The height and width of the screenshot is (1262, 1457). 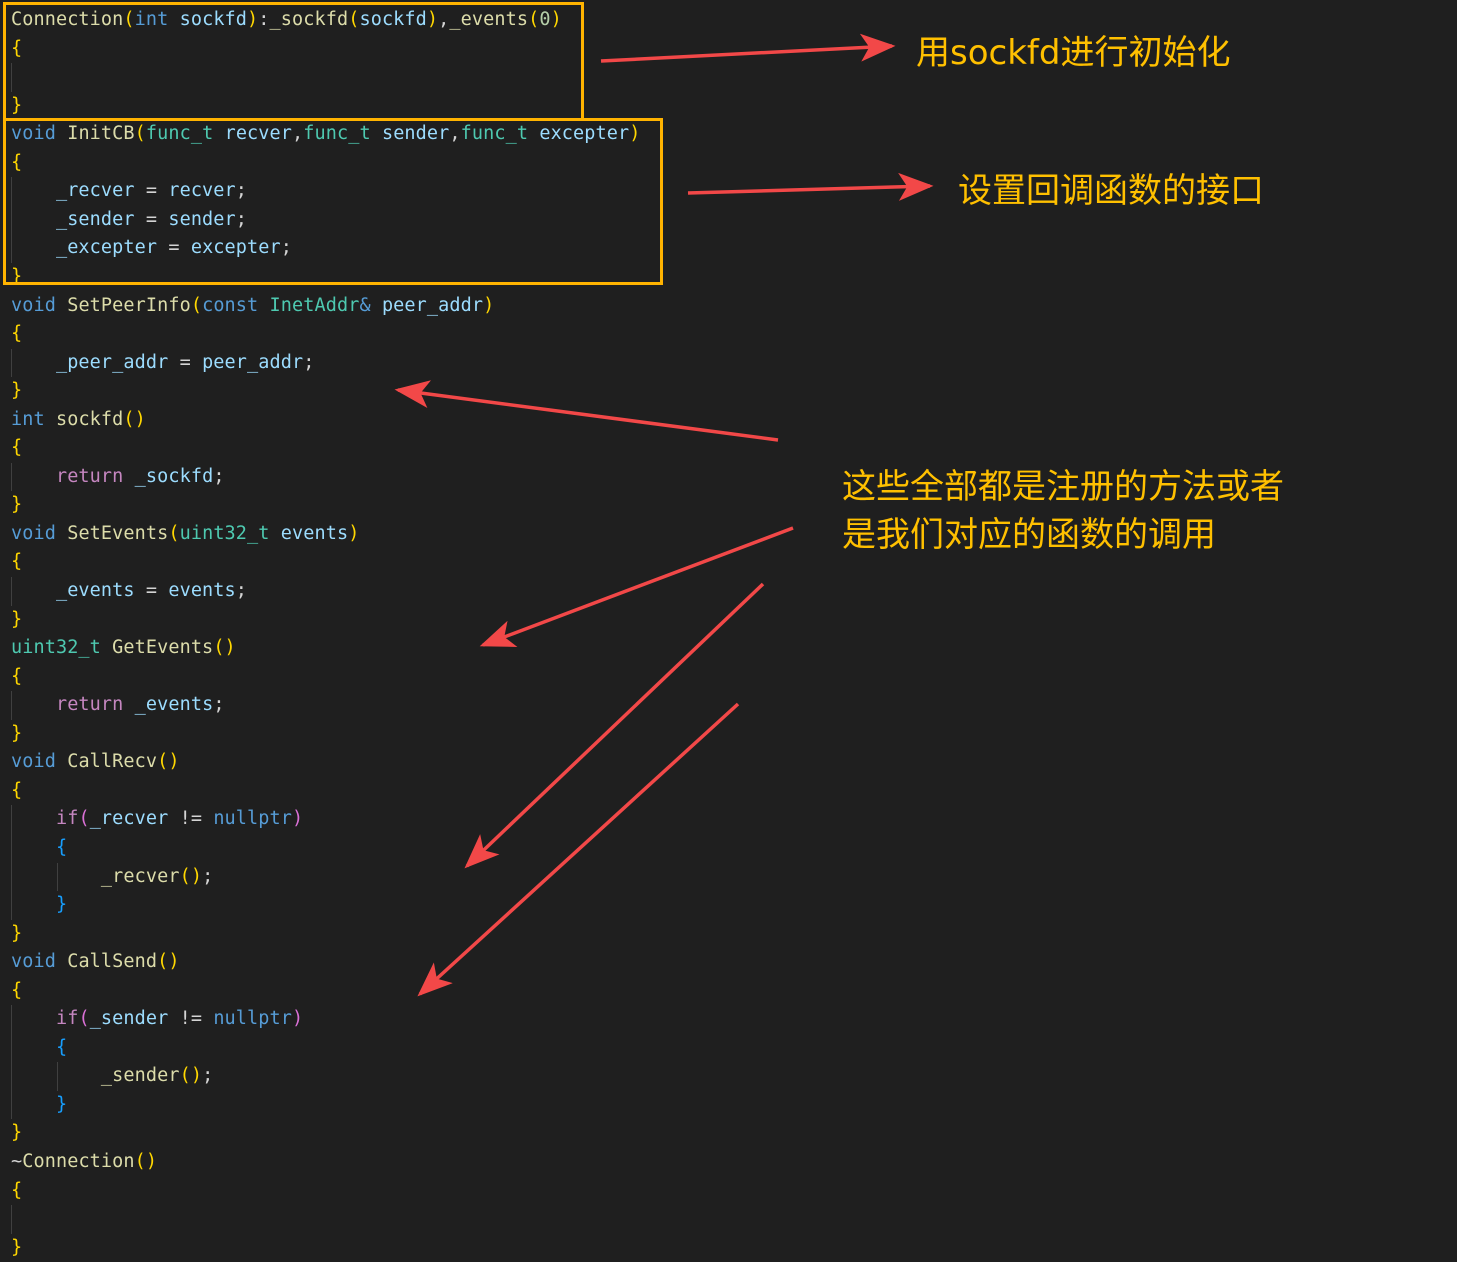 What do you see at coordinates (748, 48) in the screenshot?
I see `arrow-to-init-note` at bounding box center [748, 48].